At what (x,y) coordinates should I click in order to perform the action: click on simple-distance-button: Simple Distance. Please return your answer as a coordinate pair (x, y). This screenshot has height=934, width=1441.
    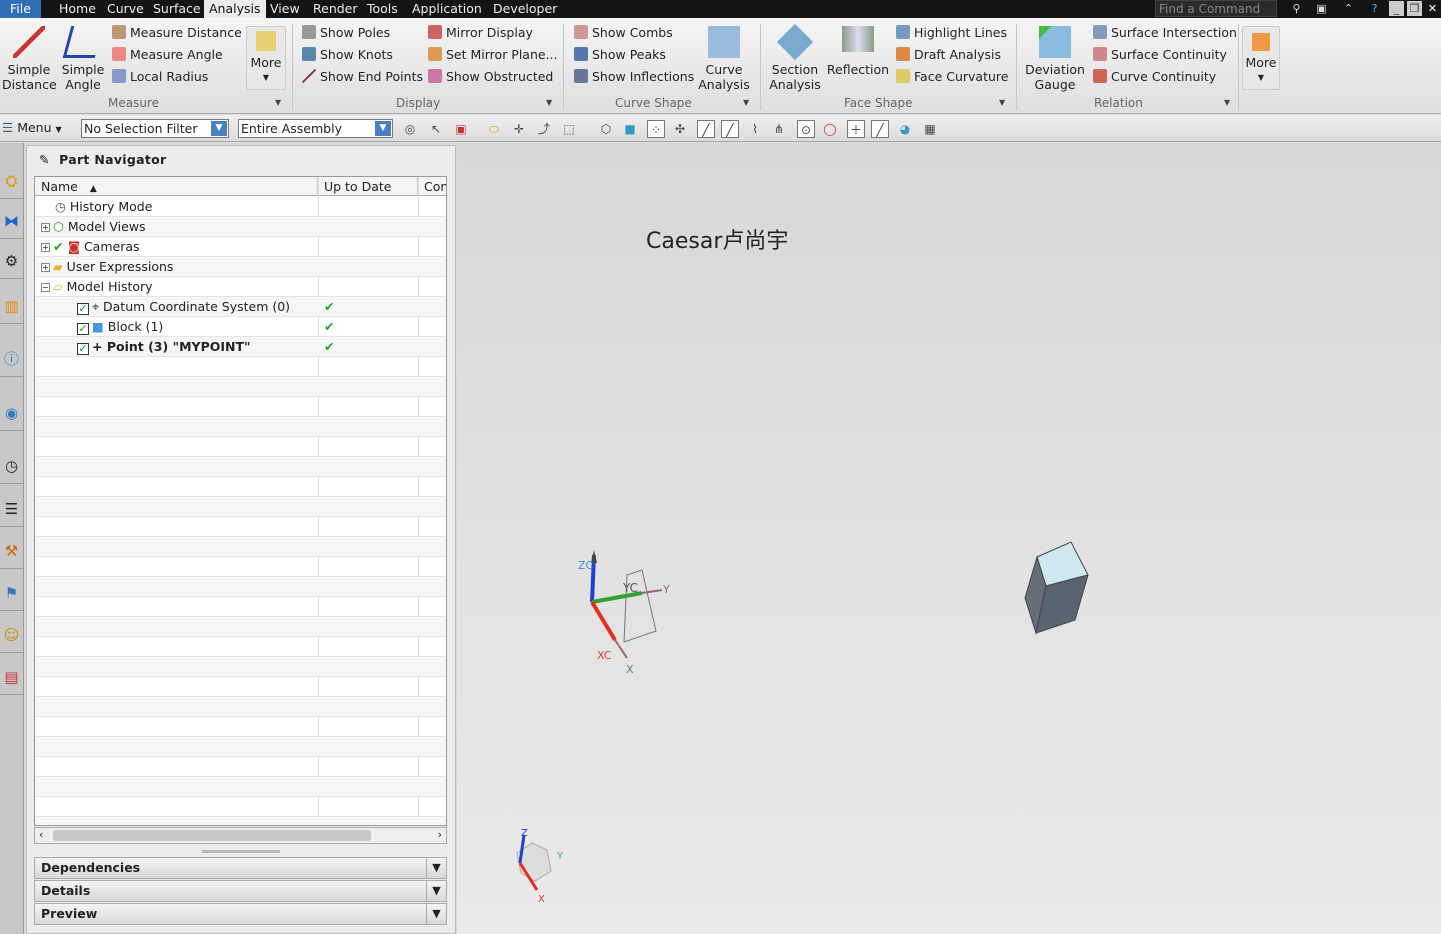
    Looking at the image, I should click on (29, 59).